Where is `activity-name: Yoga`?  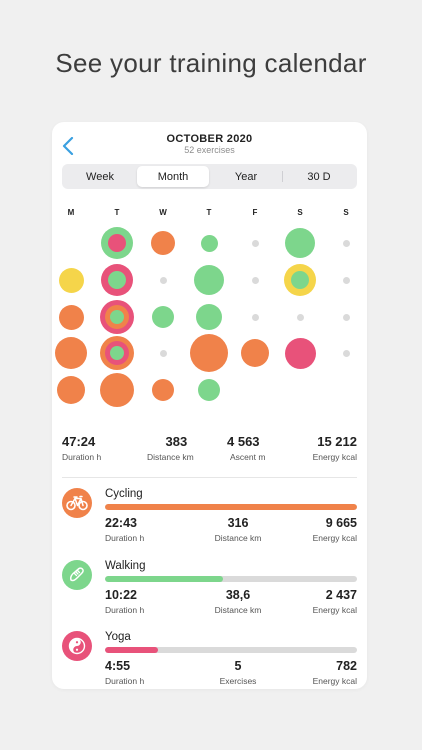 activity-name: Yoga is located at coordinates (118, 637).